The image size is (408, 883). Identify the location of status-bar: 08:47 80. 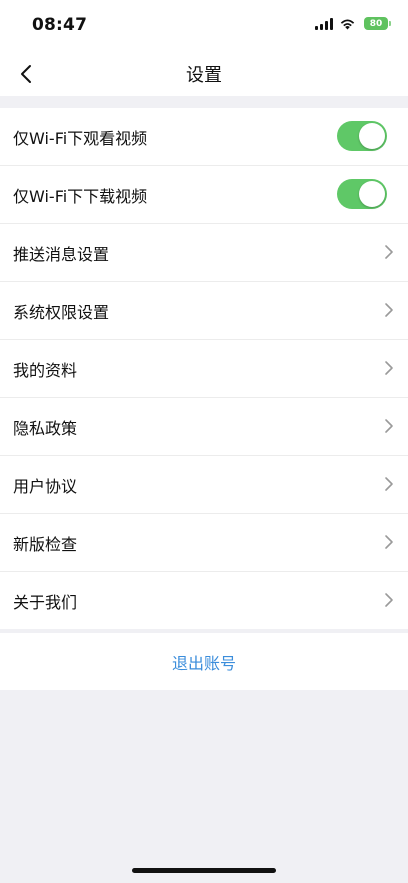
(204, 26).